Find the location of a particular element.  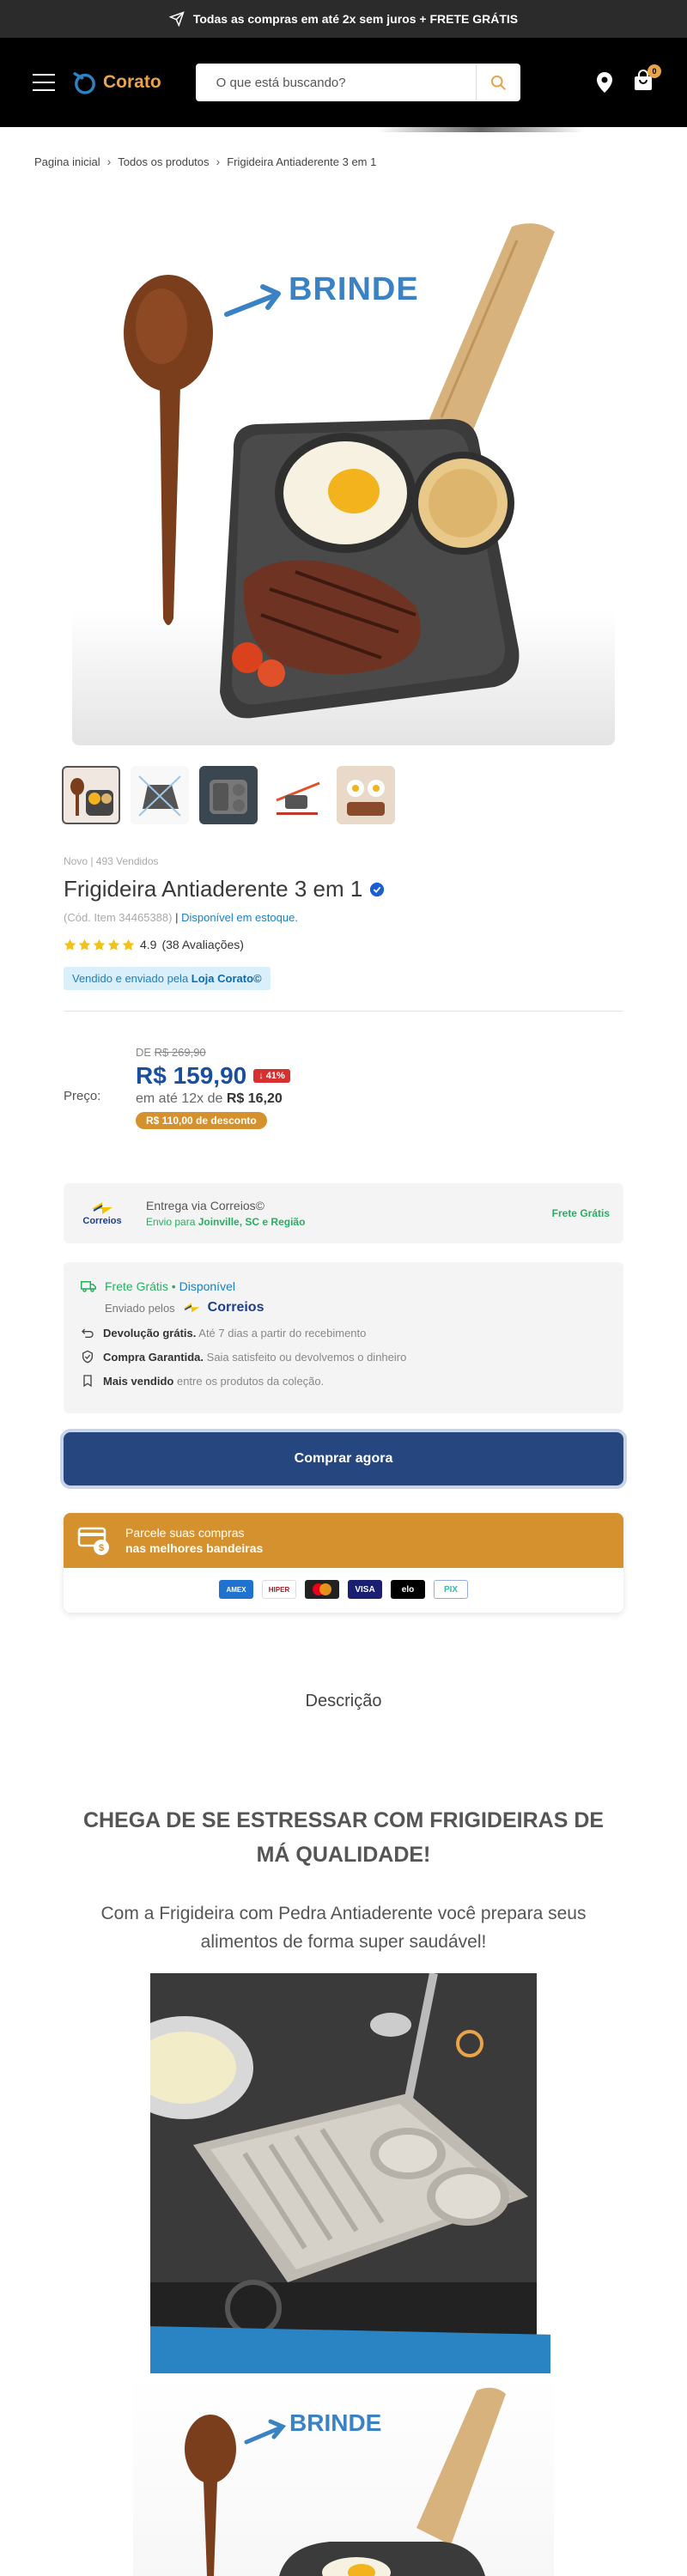

truck-icon is located at coordinates (88, 1287).